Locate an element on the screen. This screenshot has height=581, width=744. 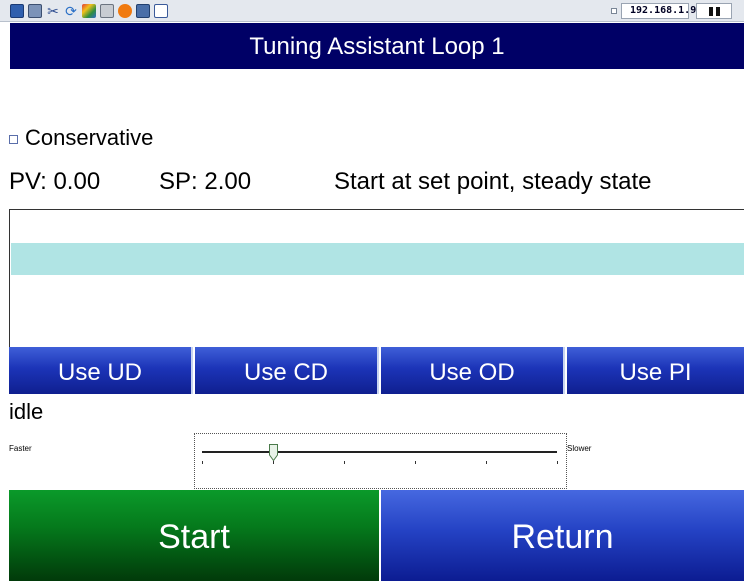
ip-address: 192.168.1.91 is located at coordinates (661, 11).